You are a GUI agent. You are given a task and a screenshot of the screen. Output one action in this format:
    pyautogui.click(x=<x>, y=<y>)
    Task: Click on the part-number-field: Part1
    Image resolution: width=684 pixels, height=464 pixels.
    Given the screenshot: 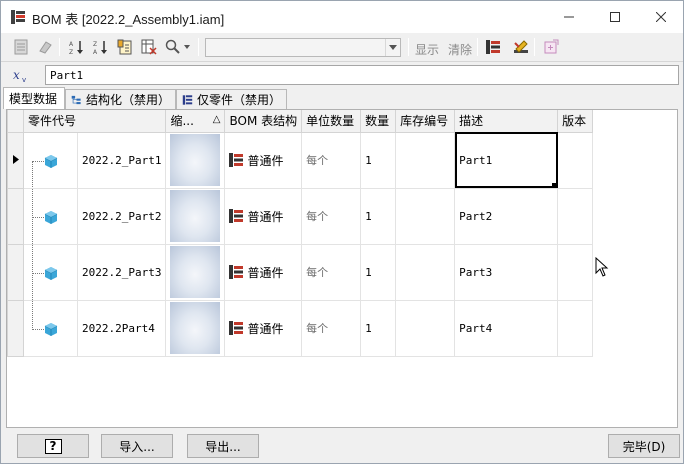 What is the action you would take?
    pyautogui.click(x=362, y=75)
    